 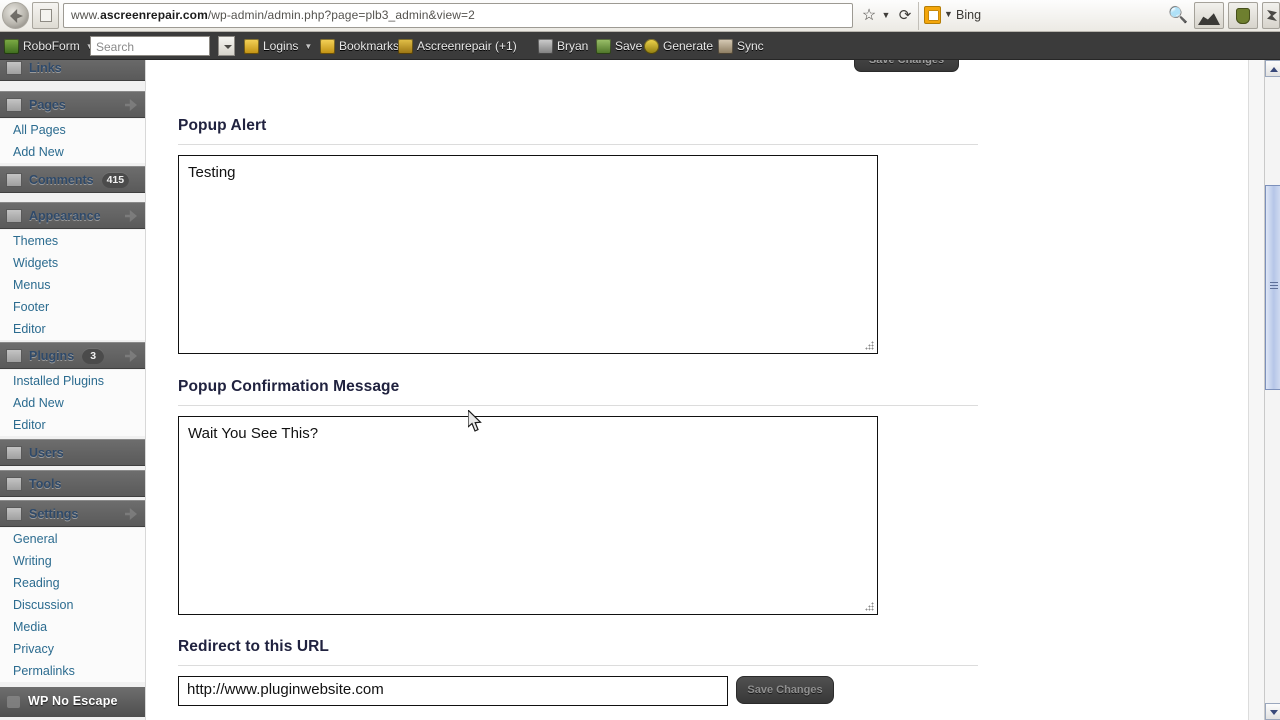 I want to click on page-icon, so click(x=14, y=104).